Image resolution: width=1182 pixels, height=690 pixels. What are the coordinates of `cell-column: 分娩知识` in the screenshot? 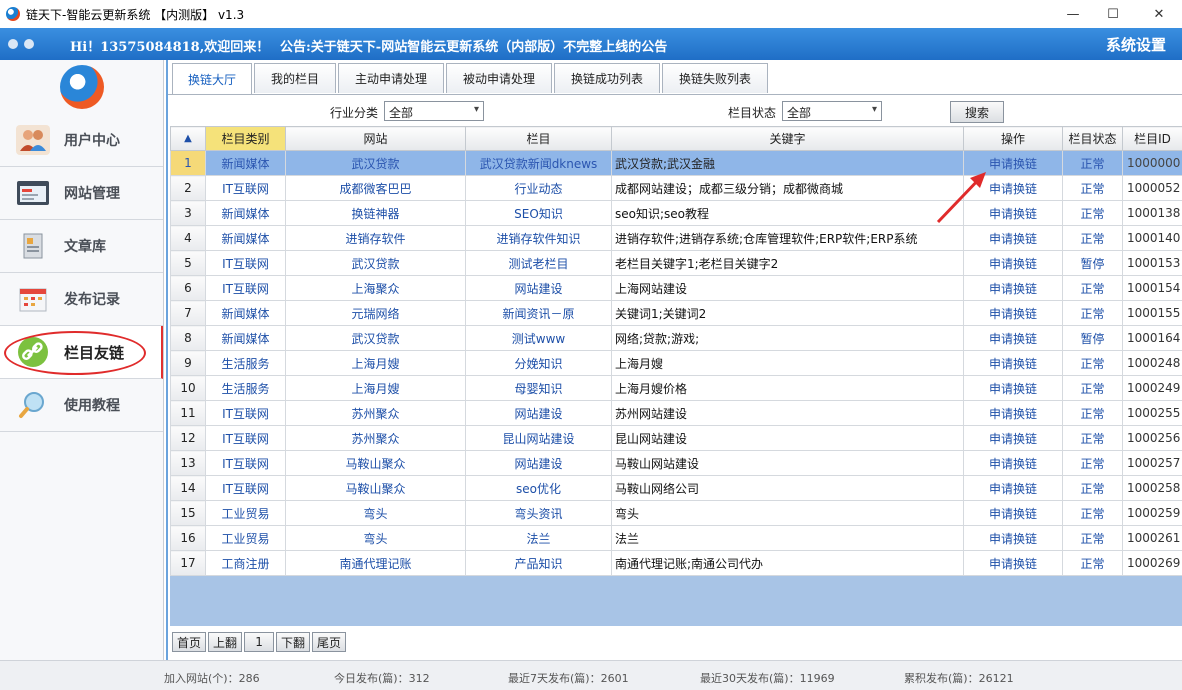 It's located at (538, 363).